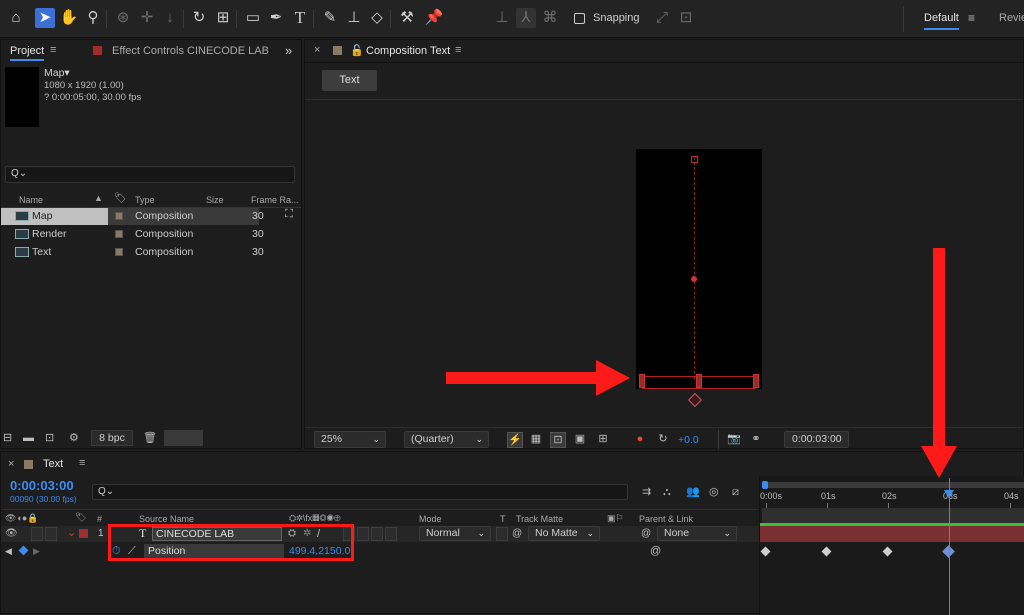 Image resolution: width=1024 pixels, height=615 pixels. Describe the element at coordinates (357, 50) in the screenshot. I see `lock-icon: 🔓` at that location.